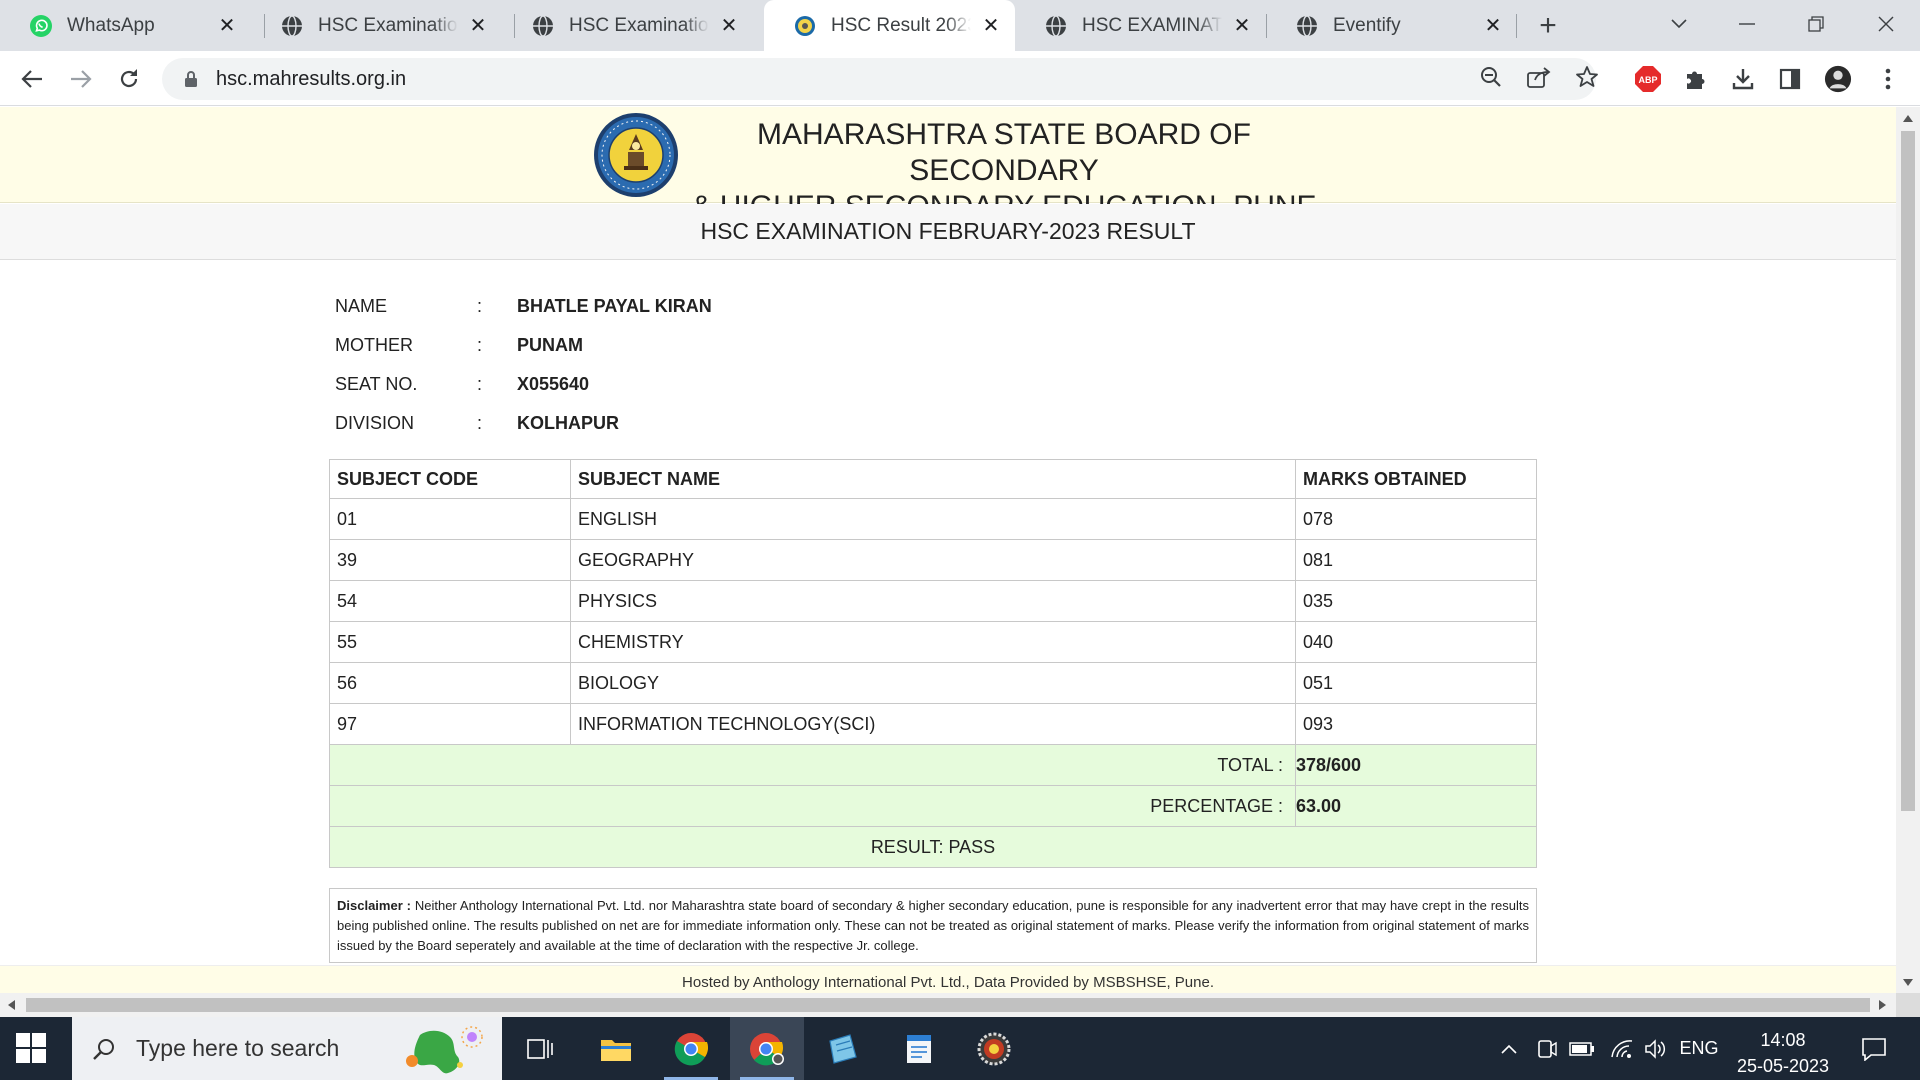 The width and height of the screenshot is (1920, 1082). Describe the element at coordinates (1679, 24) in the screenshot. I see `tab-search-chevron-icon` at that location.